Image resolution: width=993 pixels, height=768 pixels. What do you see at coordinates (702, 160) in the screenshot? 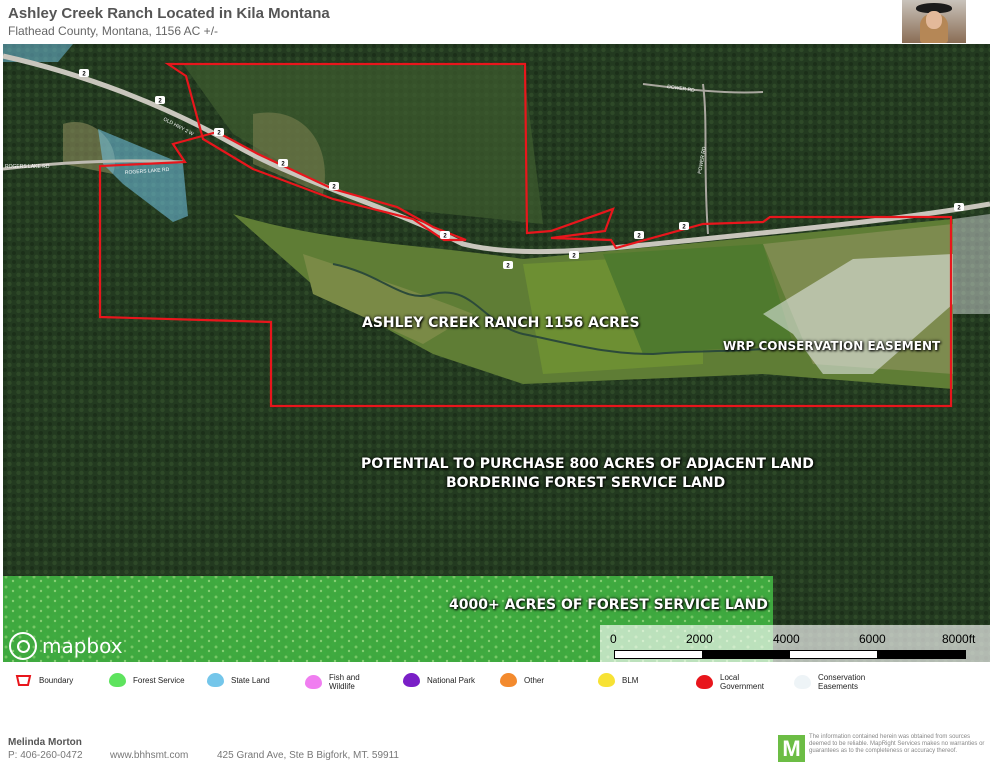
I see `road-label-powell: POWER RD` at bounding box center [702, 160].